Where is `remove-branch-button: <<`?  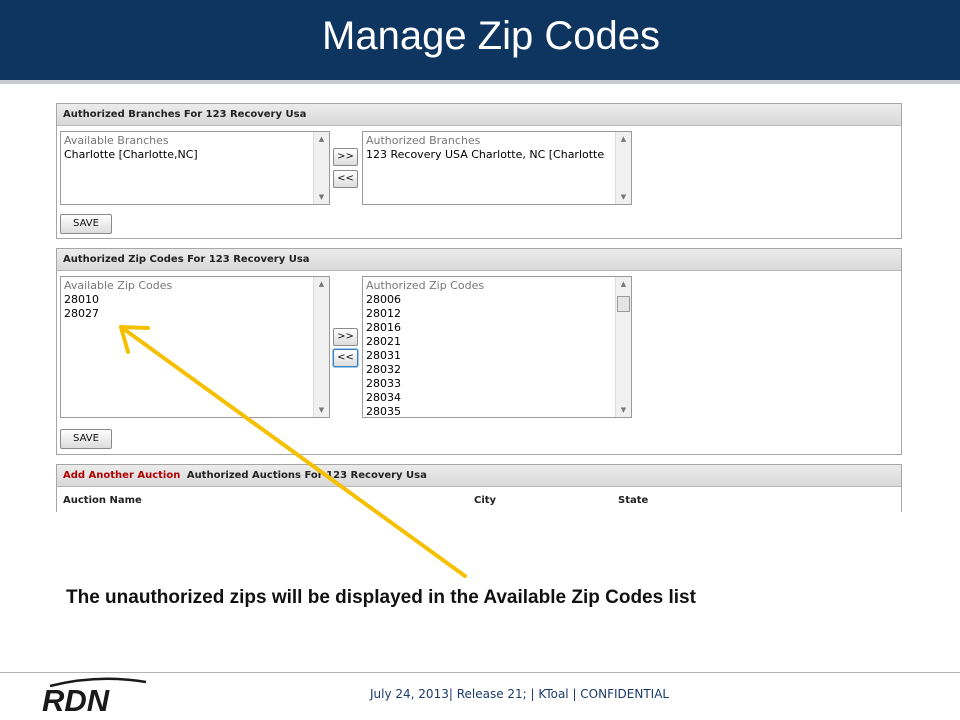 remove-branch-button: << is located at coordinates (345, 179).